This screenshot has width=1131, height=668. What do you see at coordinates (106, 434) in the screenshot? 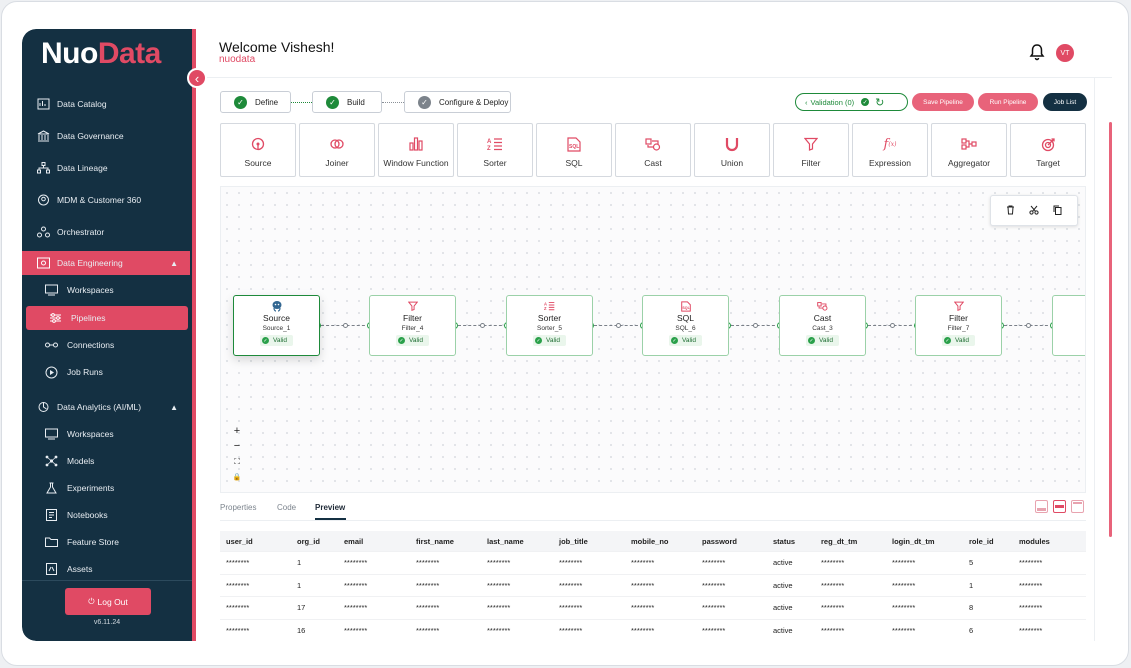
I see `sidebar-item-workspaces-ai: Workspaces` at bounding box center [106, 434].